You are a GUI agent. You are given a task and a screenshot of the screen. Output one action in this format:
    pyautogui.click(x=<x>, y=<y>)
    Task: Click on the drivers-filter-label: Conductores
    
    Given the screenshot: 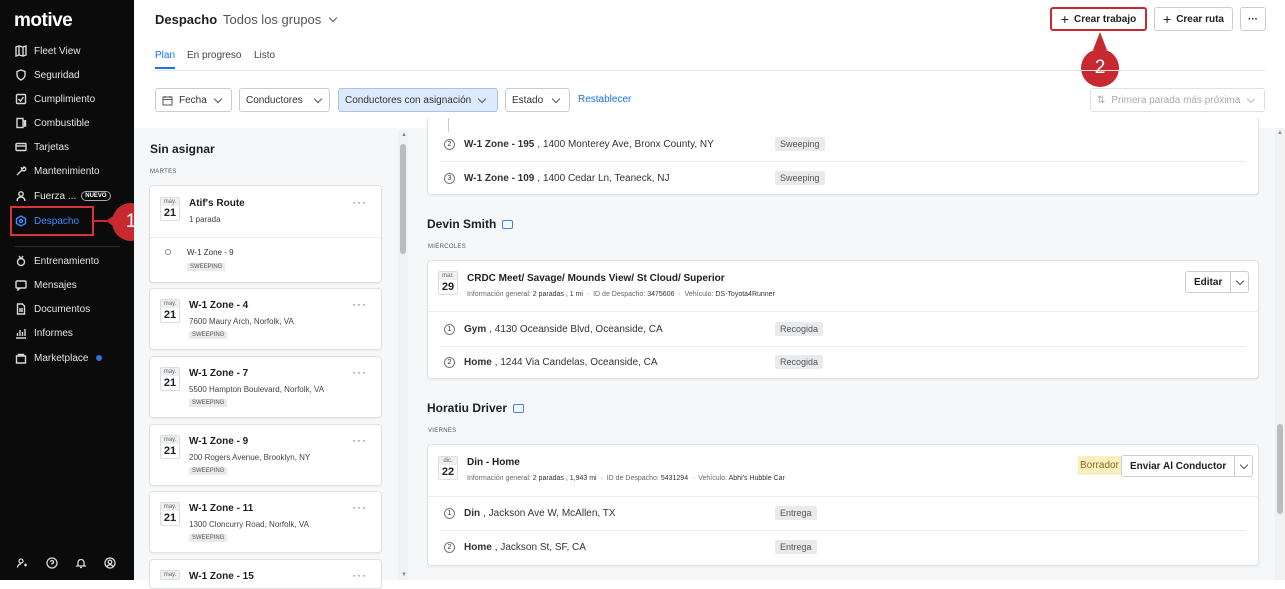 What is the action you would take?
    pyautogui.click(x=274, y=100)
    